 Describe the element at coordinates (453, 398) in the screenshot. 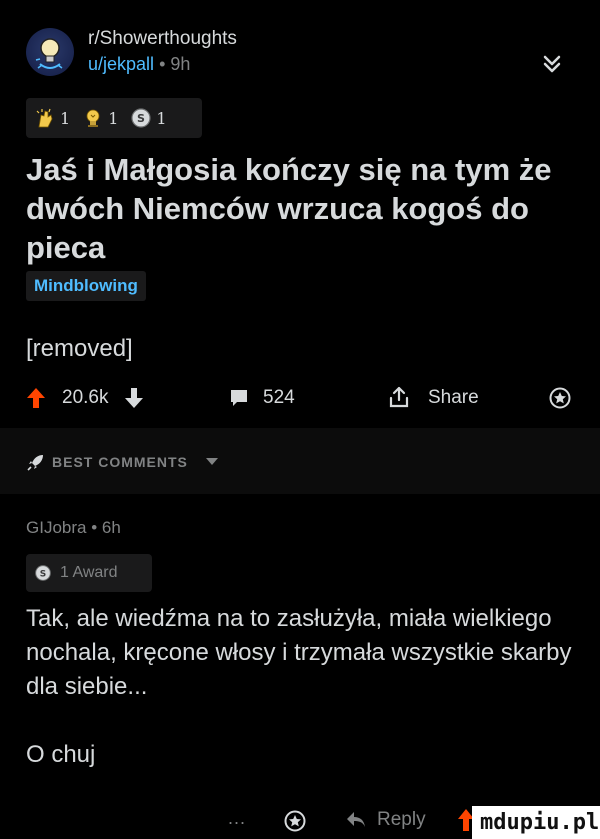

I see `share-button: Share` at that location.